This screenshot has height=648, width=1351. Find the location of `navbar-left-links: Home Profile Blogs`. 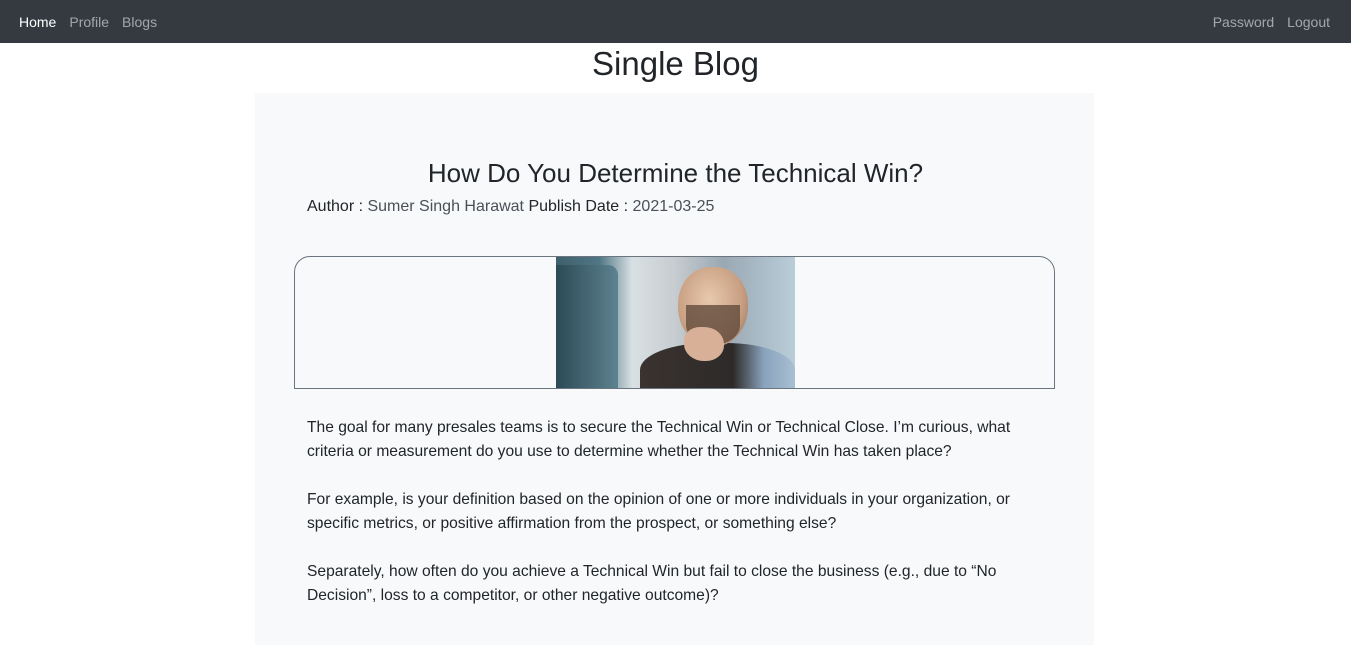

navbar-left-links: Home Profile Blogs is located at coordinates (88, 22).